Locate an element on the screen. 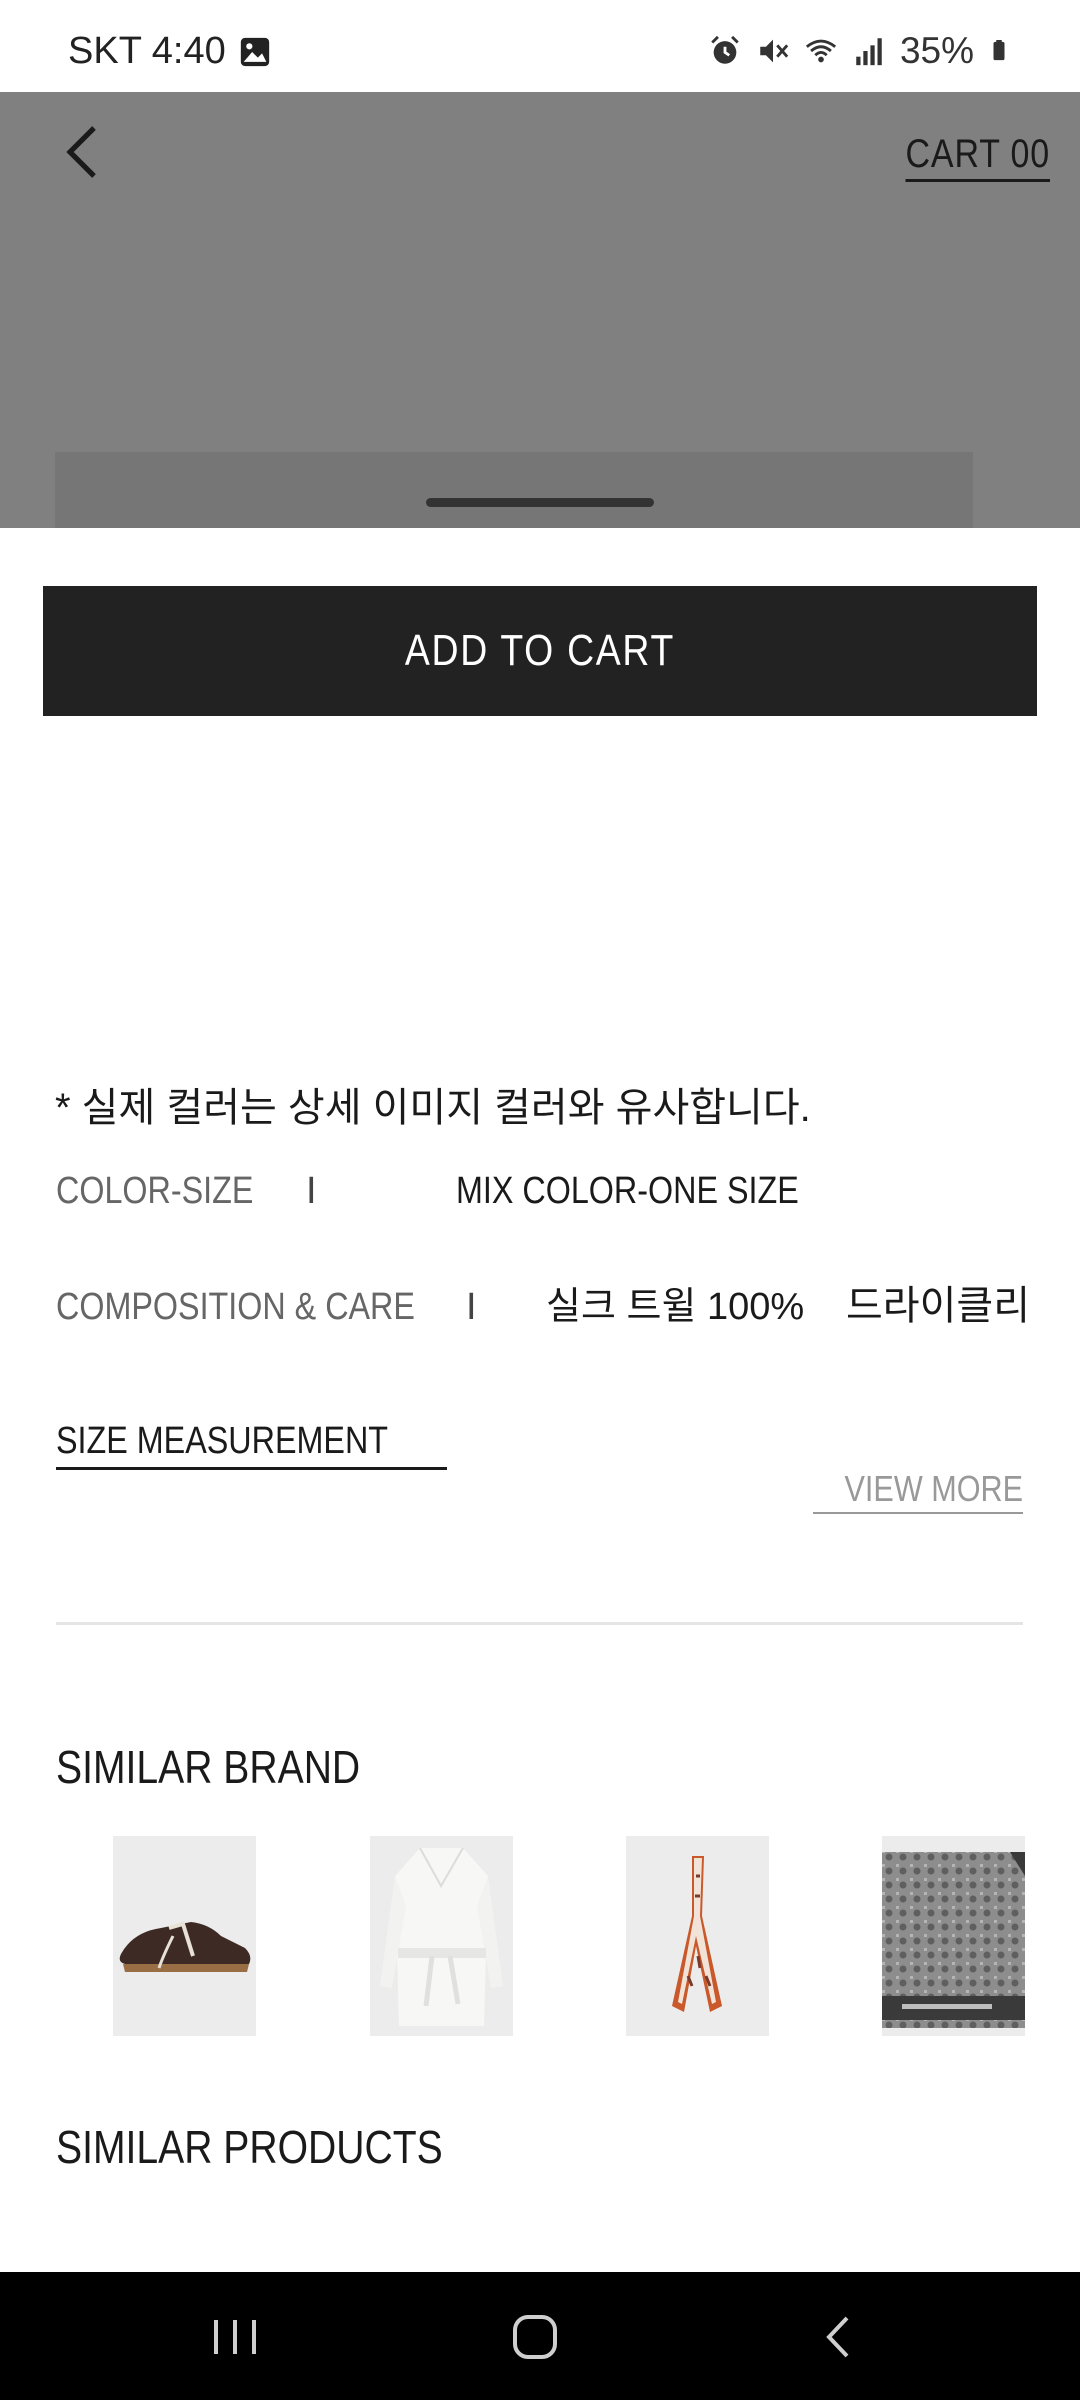  system-back-icon is located at coordinates (840, 2337).